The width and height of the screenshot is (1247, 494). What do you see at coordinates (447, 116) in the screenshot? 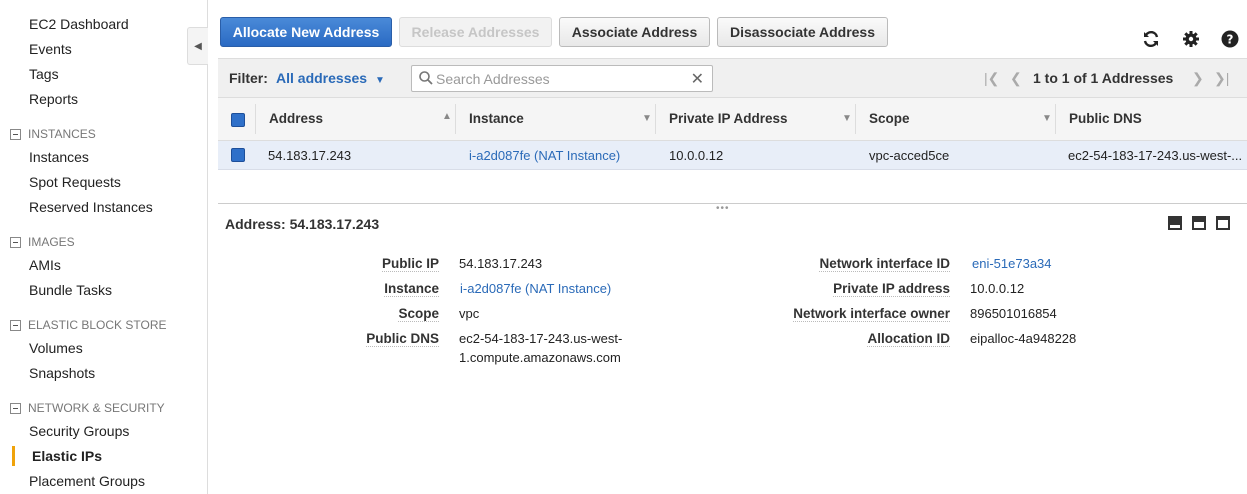
I see `sort-ascending-icon: ▲` at bounding box center [447, 116].